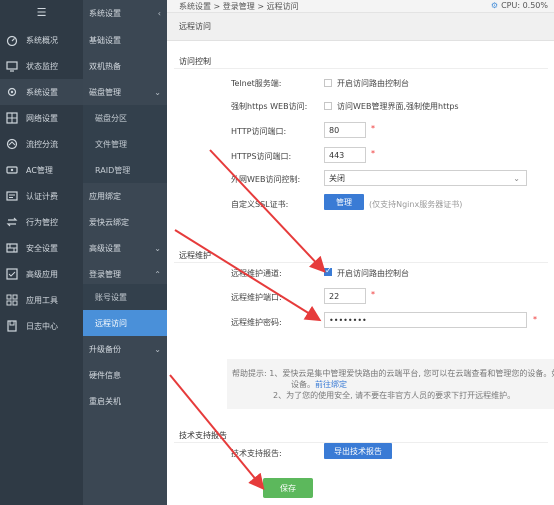 The width and height of the screenshot is (554, 505). I want to click on sub-item-label: 远程访问, so click(111, 323).